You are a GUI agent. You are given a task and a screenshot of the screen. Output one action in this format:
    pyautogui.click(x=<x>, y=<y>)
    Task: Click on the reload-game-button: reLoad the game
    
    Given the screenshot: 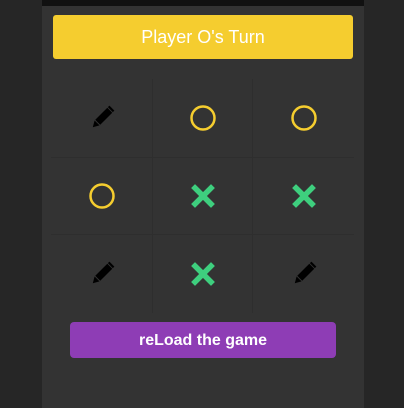 What is the action you would take?
    pyautogui.click(x=203, y=340)
    